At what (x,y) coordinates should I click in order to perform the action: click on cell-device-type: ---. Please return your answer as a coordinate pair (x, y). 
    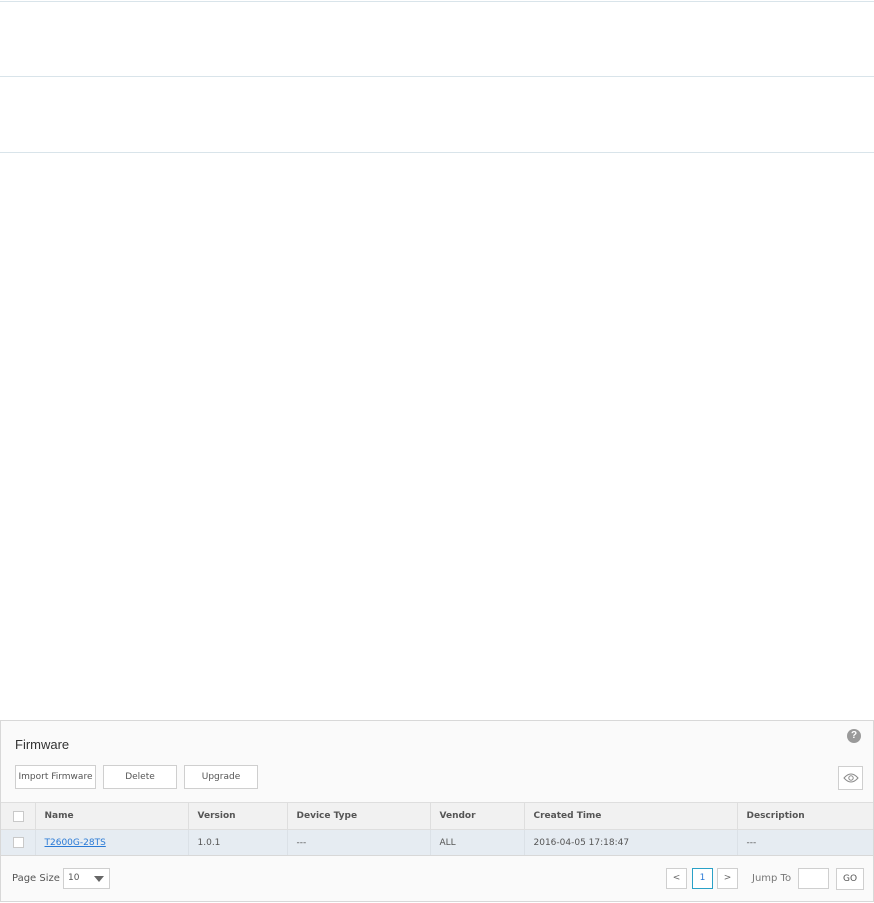
    Looking at the image, I should click on (359, 842).